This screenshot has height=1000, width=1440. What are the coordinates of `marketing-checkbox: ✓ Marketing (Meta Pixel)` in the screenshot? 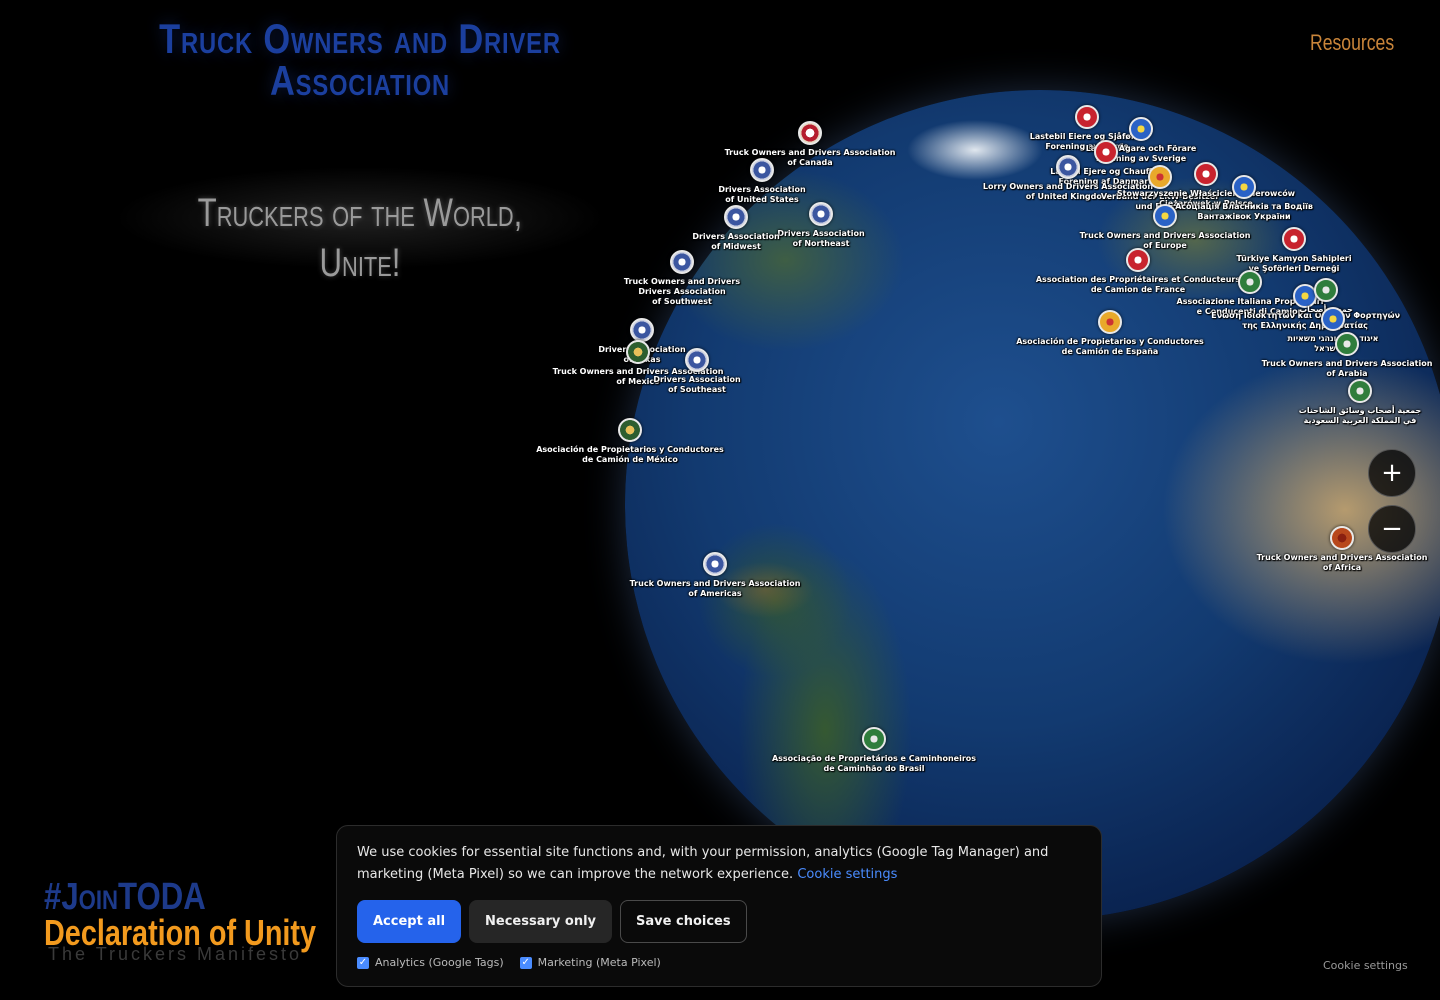 It's located at (590, 962).